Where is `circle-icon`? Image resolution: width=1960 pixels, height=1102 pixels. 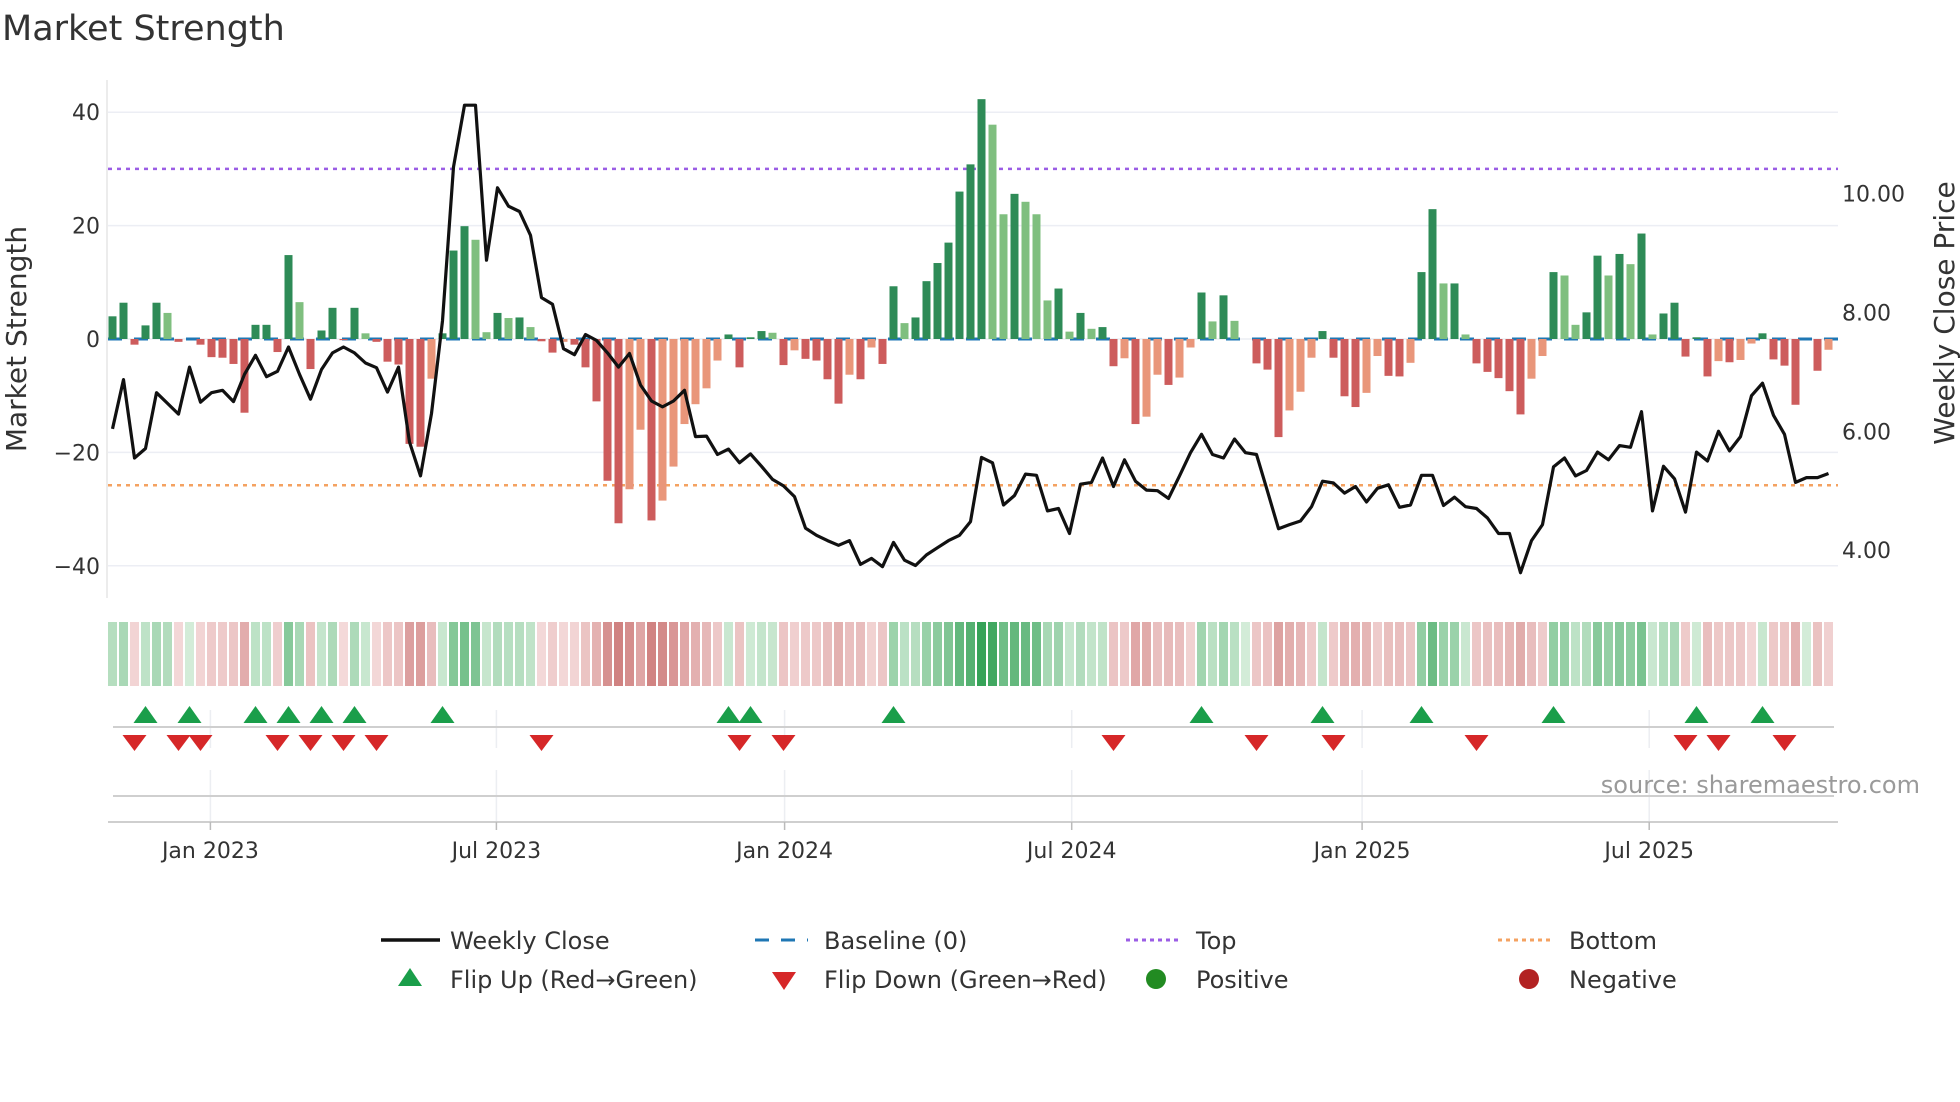 circle-icon is located at coordinates (1156, 979).